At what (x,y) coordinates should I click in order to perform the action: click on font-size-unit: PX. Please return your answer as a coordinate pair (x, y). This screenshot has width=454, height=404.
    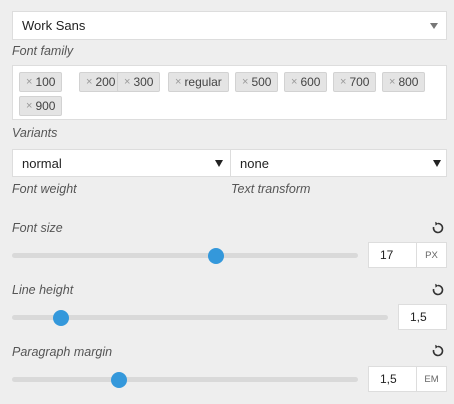
    Looking at the image, I should click on (431, 255).